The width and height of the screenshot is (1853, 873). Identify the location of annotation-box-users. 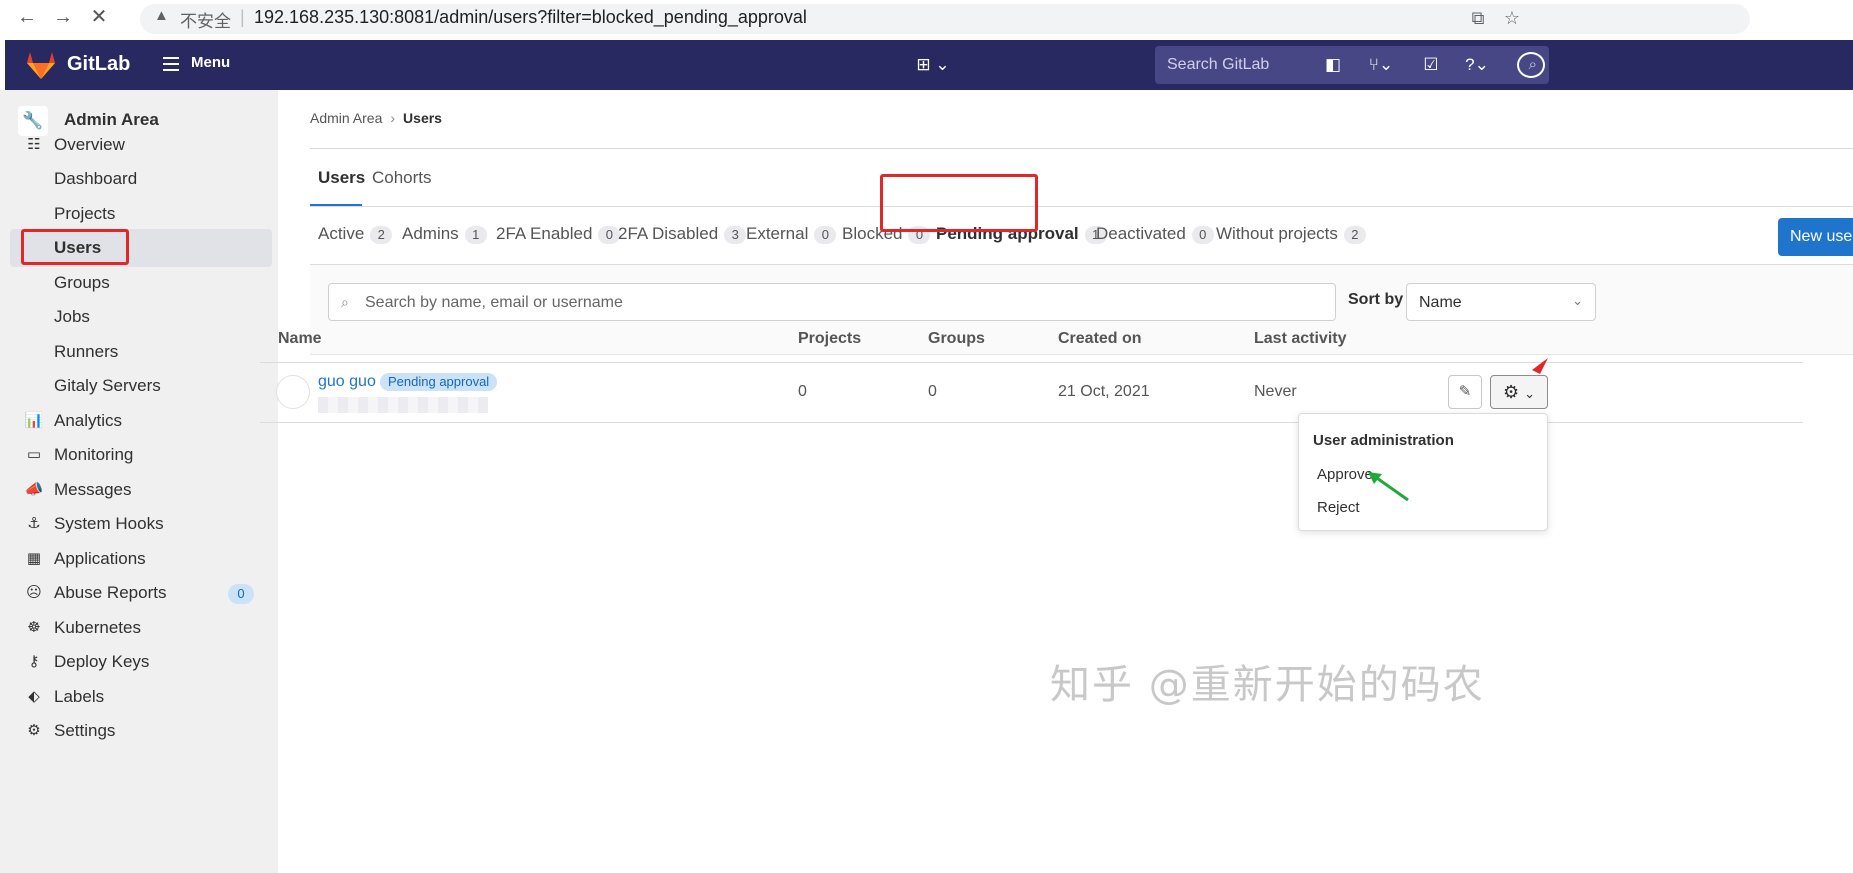
(75, 247).